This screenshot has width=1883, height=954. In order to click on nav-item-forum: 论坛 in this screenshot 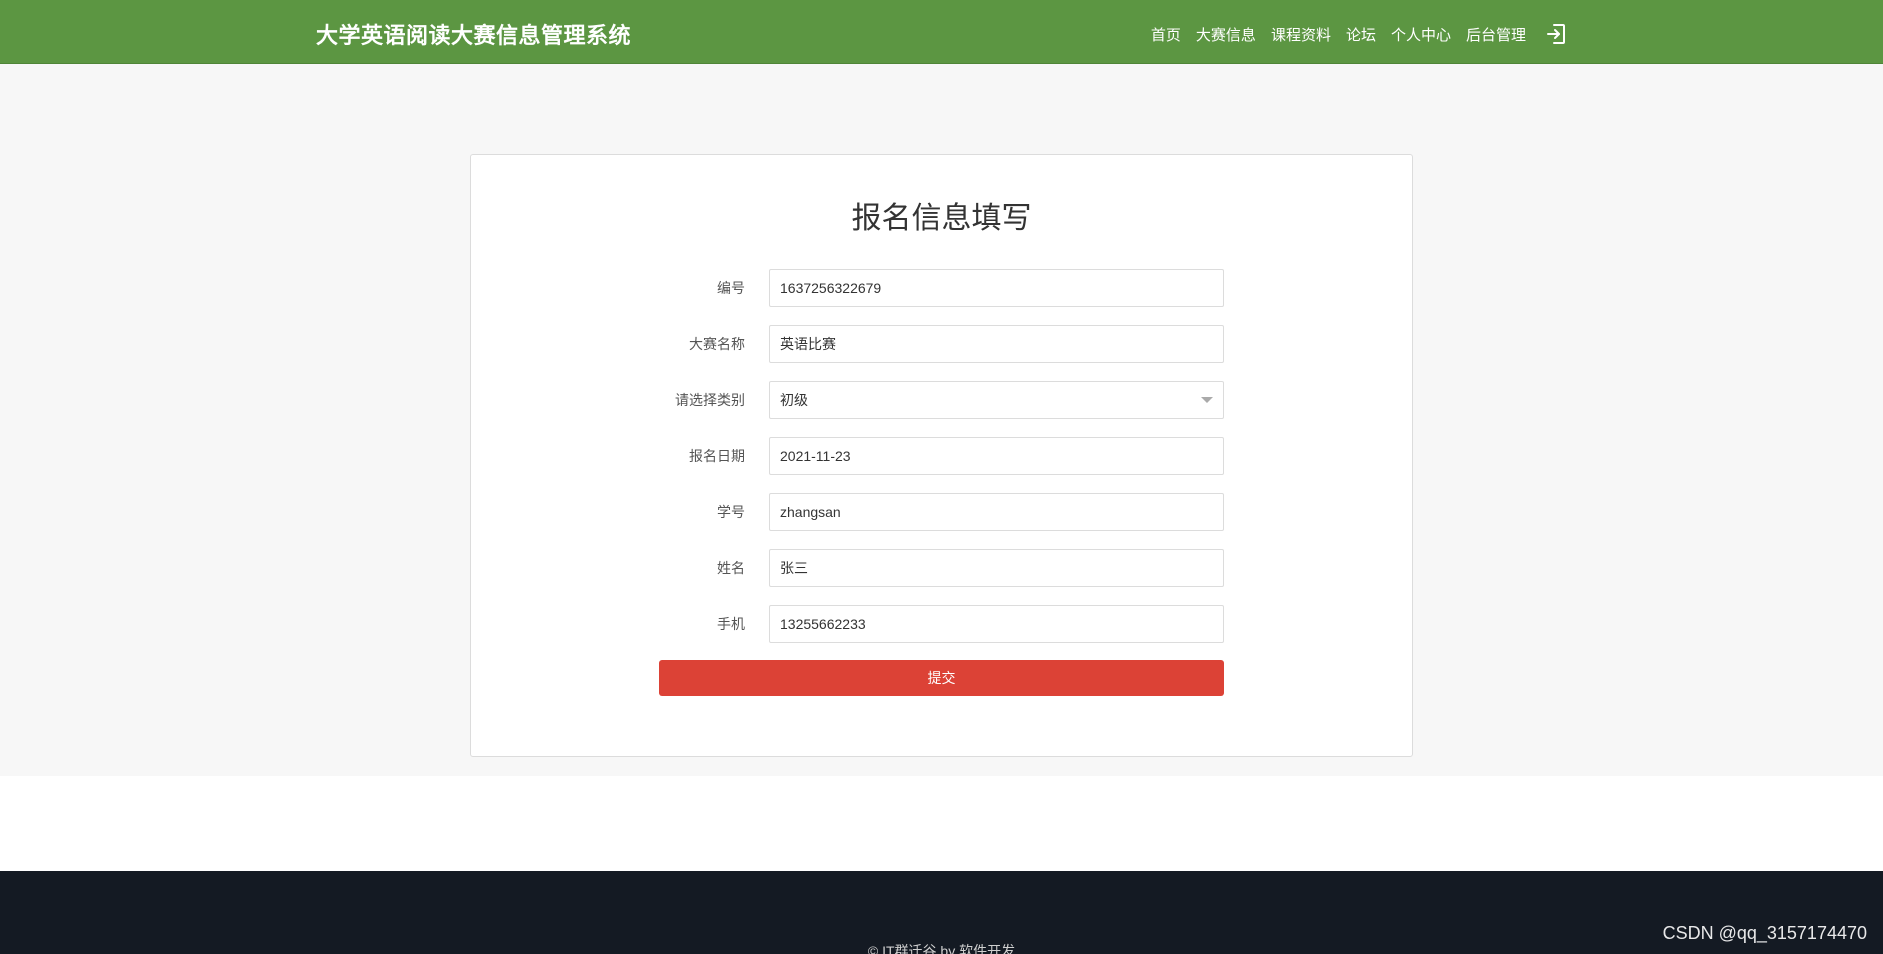, I will do `click(1361, 34)`.